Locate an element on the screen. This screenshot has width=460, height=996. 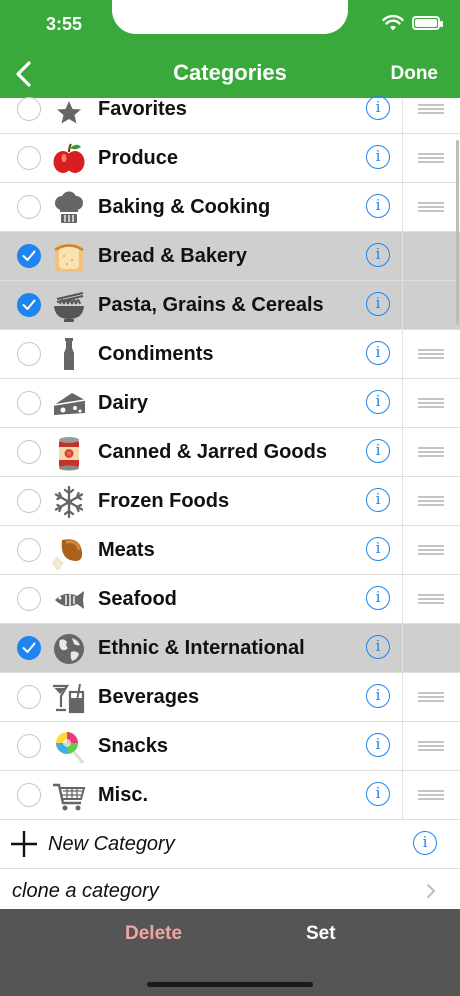
scrollbar is located at coordinates (457, 232).